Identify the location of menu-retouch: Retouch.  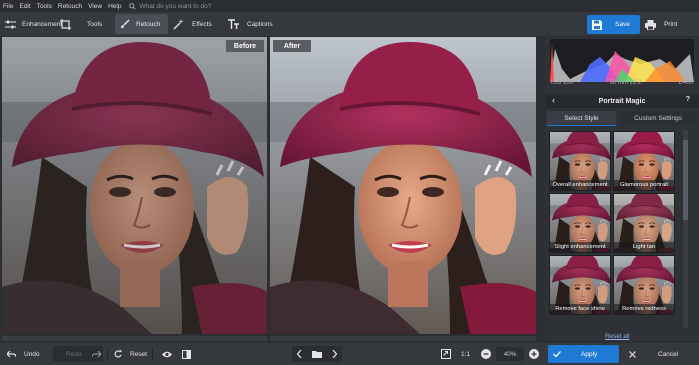
(70, 6).